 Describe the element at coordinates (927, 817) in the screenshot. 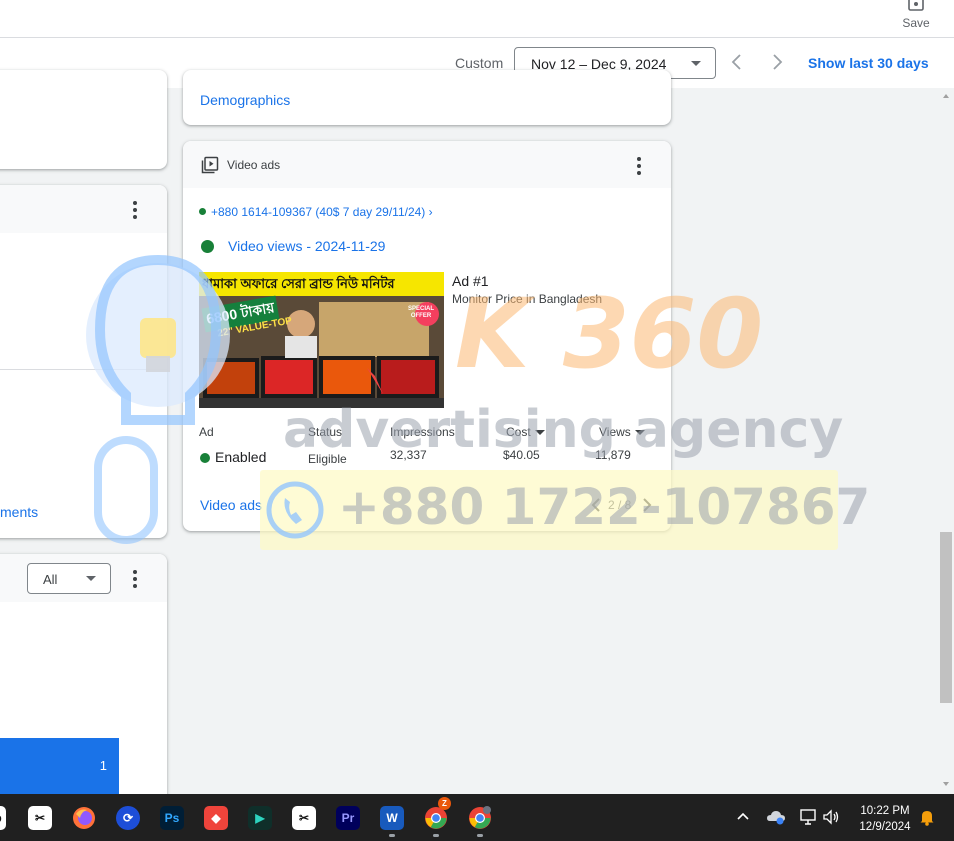

I see `notification-bell-icon` at that location.